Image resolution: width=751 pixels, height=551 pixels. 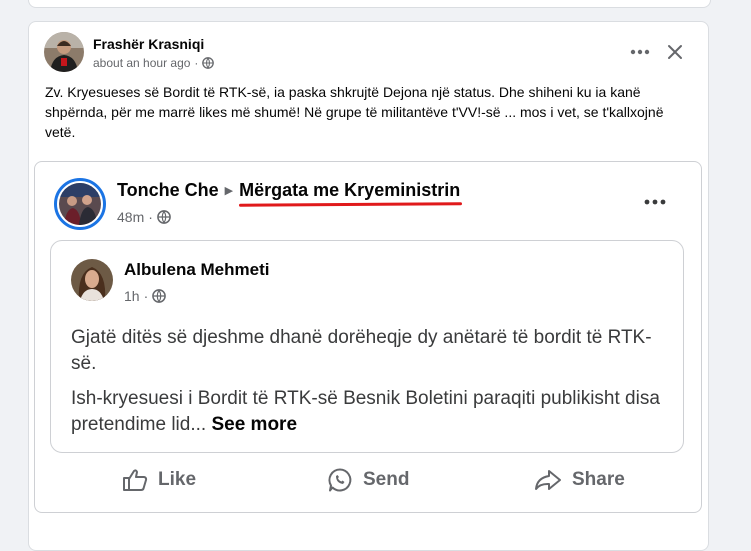 I want to click on send-label: Send, so click(x=386, y=479).